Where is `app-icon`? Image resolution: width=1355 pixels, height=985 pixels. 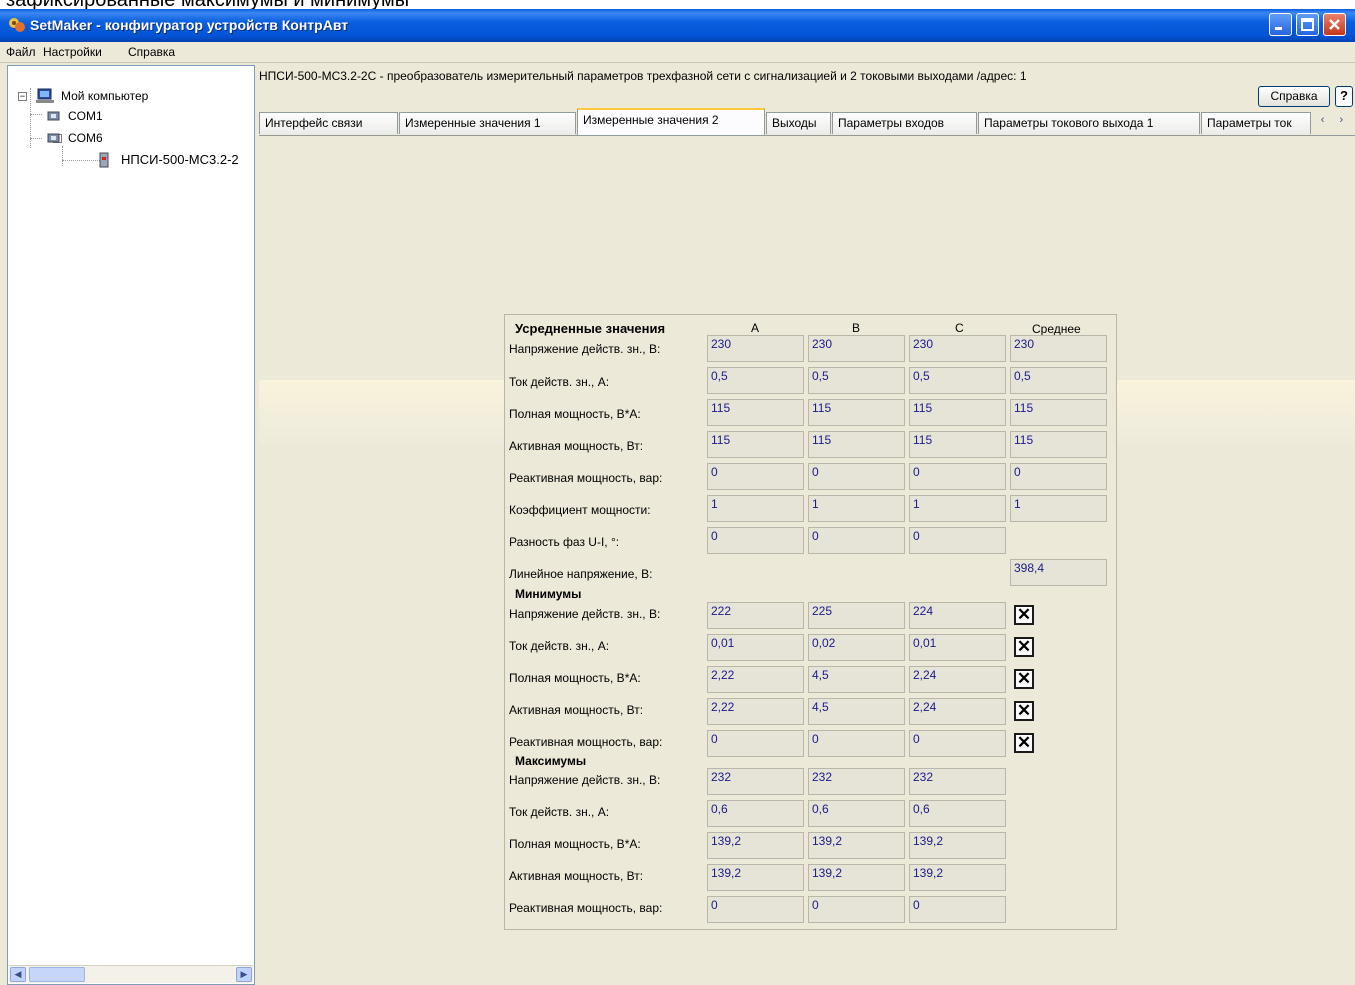
app-icon is located at coordinates (17, 25).